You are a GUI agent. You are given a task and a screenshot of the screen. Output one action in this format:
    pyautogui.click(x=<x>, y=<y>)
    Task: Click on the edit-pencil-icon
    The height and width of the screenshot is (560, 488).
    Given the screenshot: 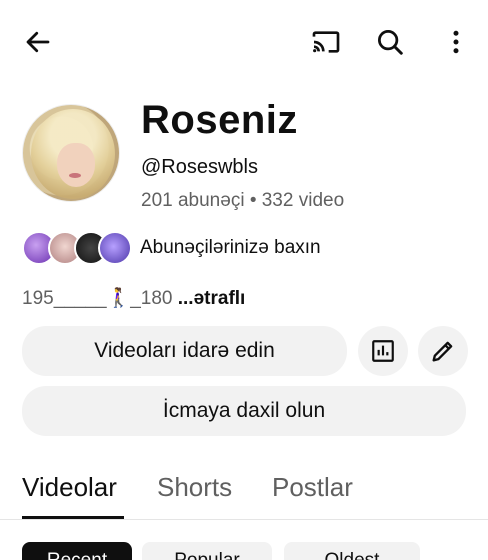 What is the action you would take?
    pyautogui.click(x=442, y=351)
    